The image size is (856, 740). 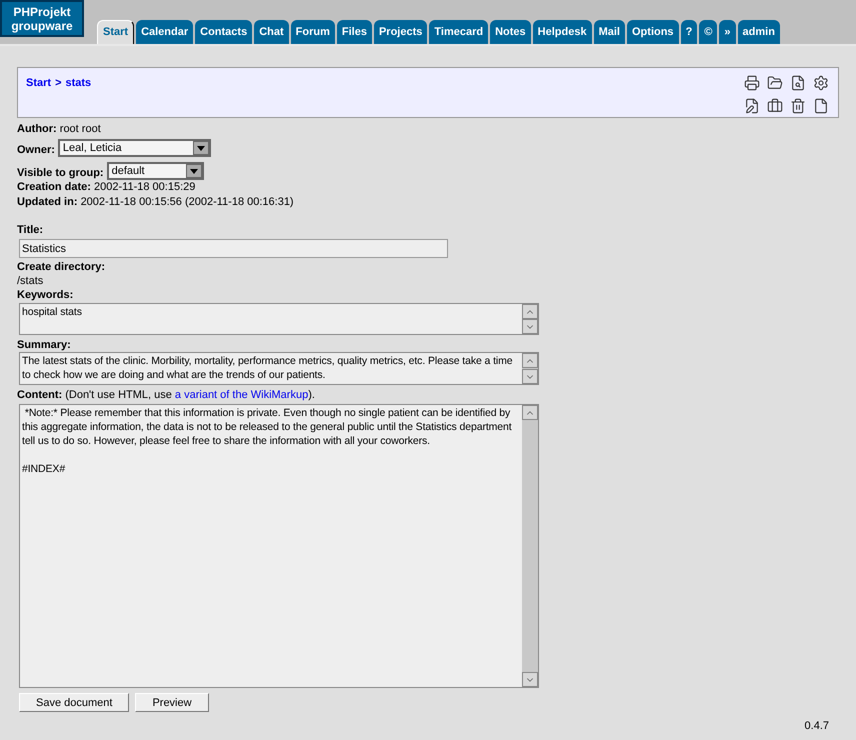 I want to click on logo: PHProjekt groupware, so click(x=42, y=18).